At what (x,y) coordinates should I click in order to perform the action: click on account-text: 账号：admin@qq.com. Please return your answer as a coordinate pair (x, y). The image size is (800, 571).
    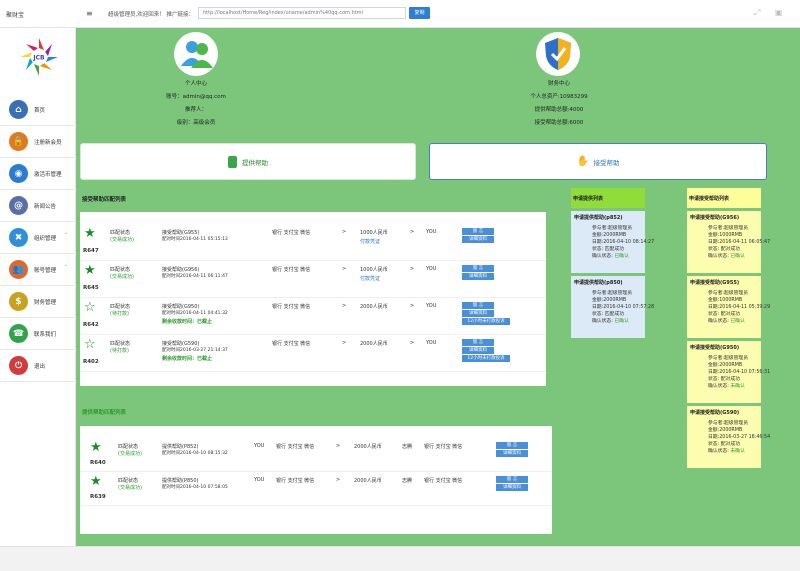
    Looking at the image, I should click on (196, 97).